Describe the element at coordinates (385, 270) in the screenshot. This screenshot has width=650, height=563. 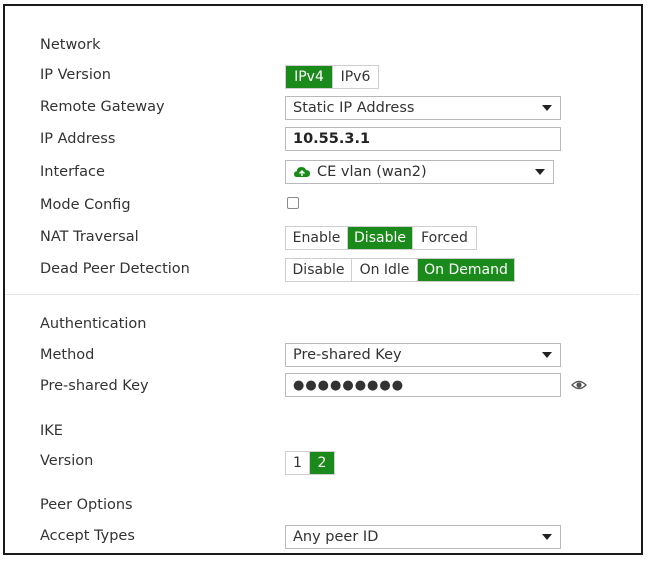
I see `dpd-on-idle-option: On Idle` at that location.